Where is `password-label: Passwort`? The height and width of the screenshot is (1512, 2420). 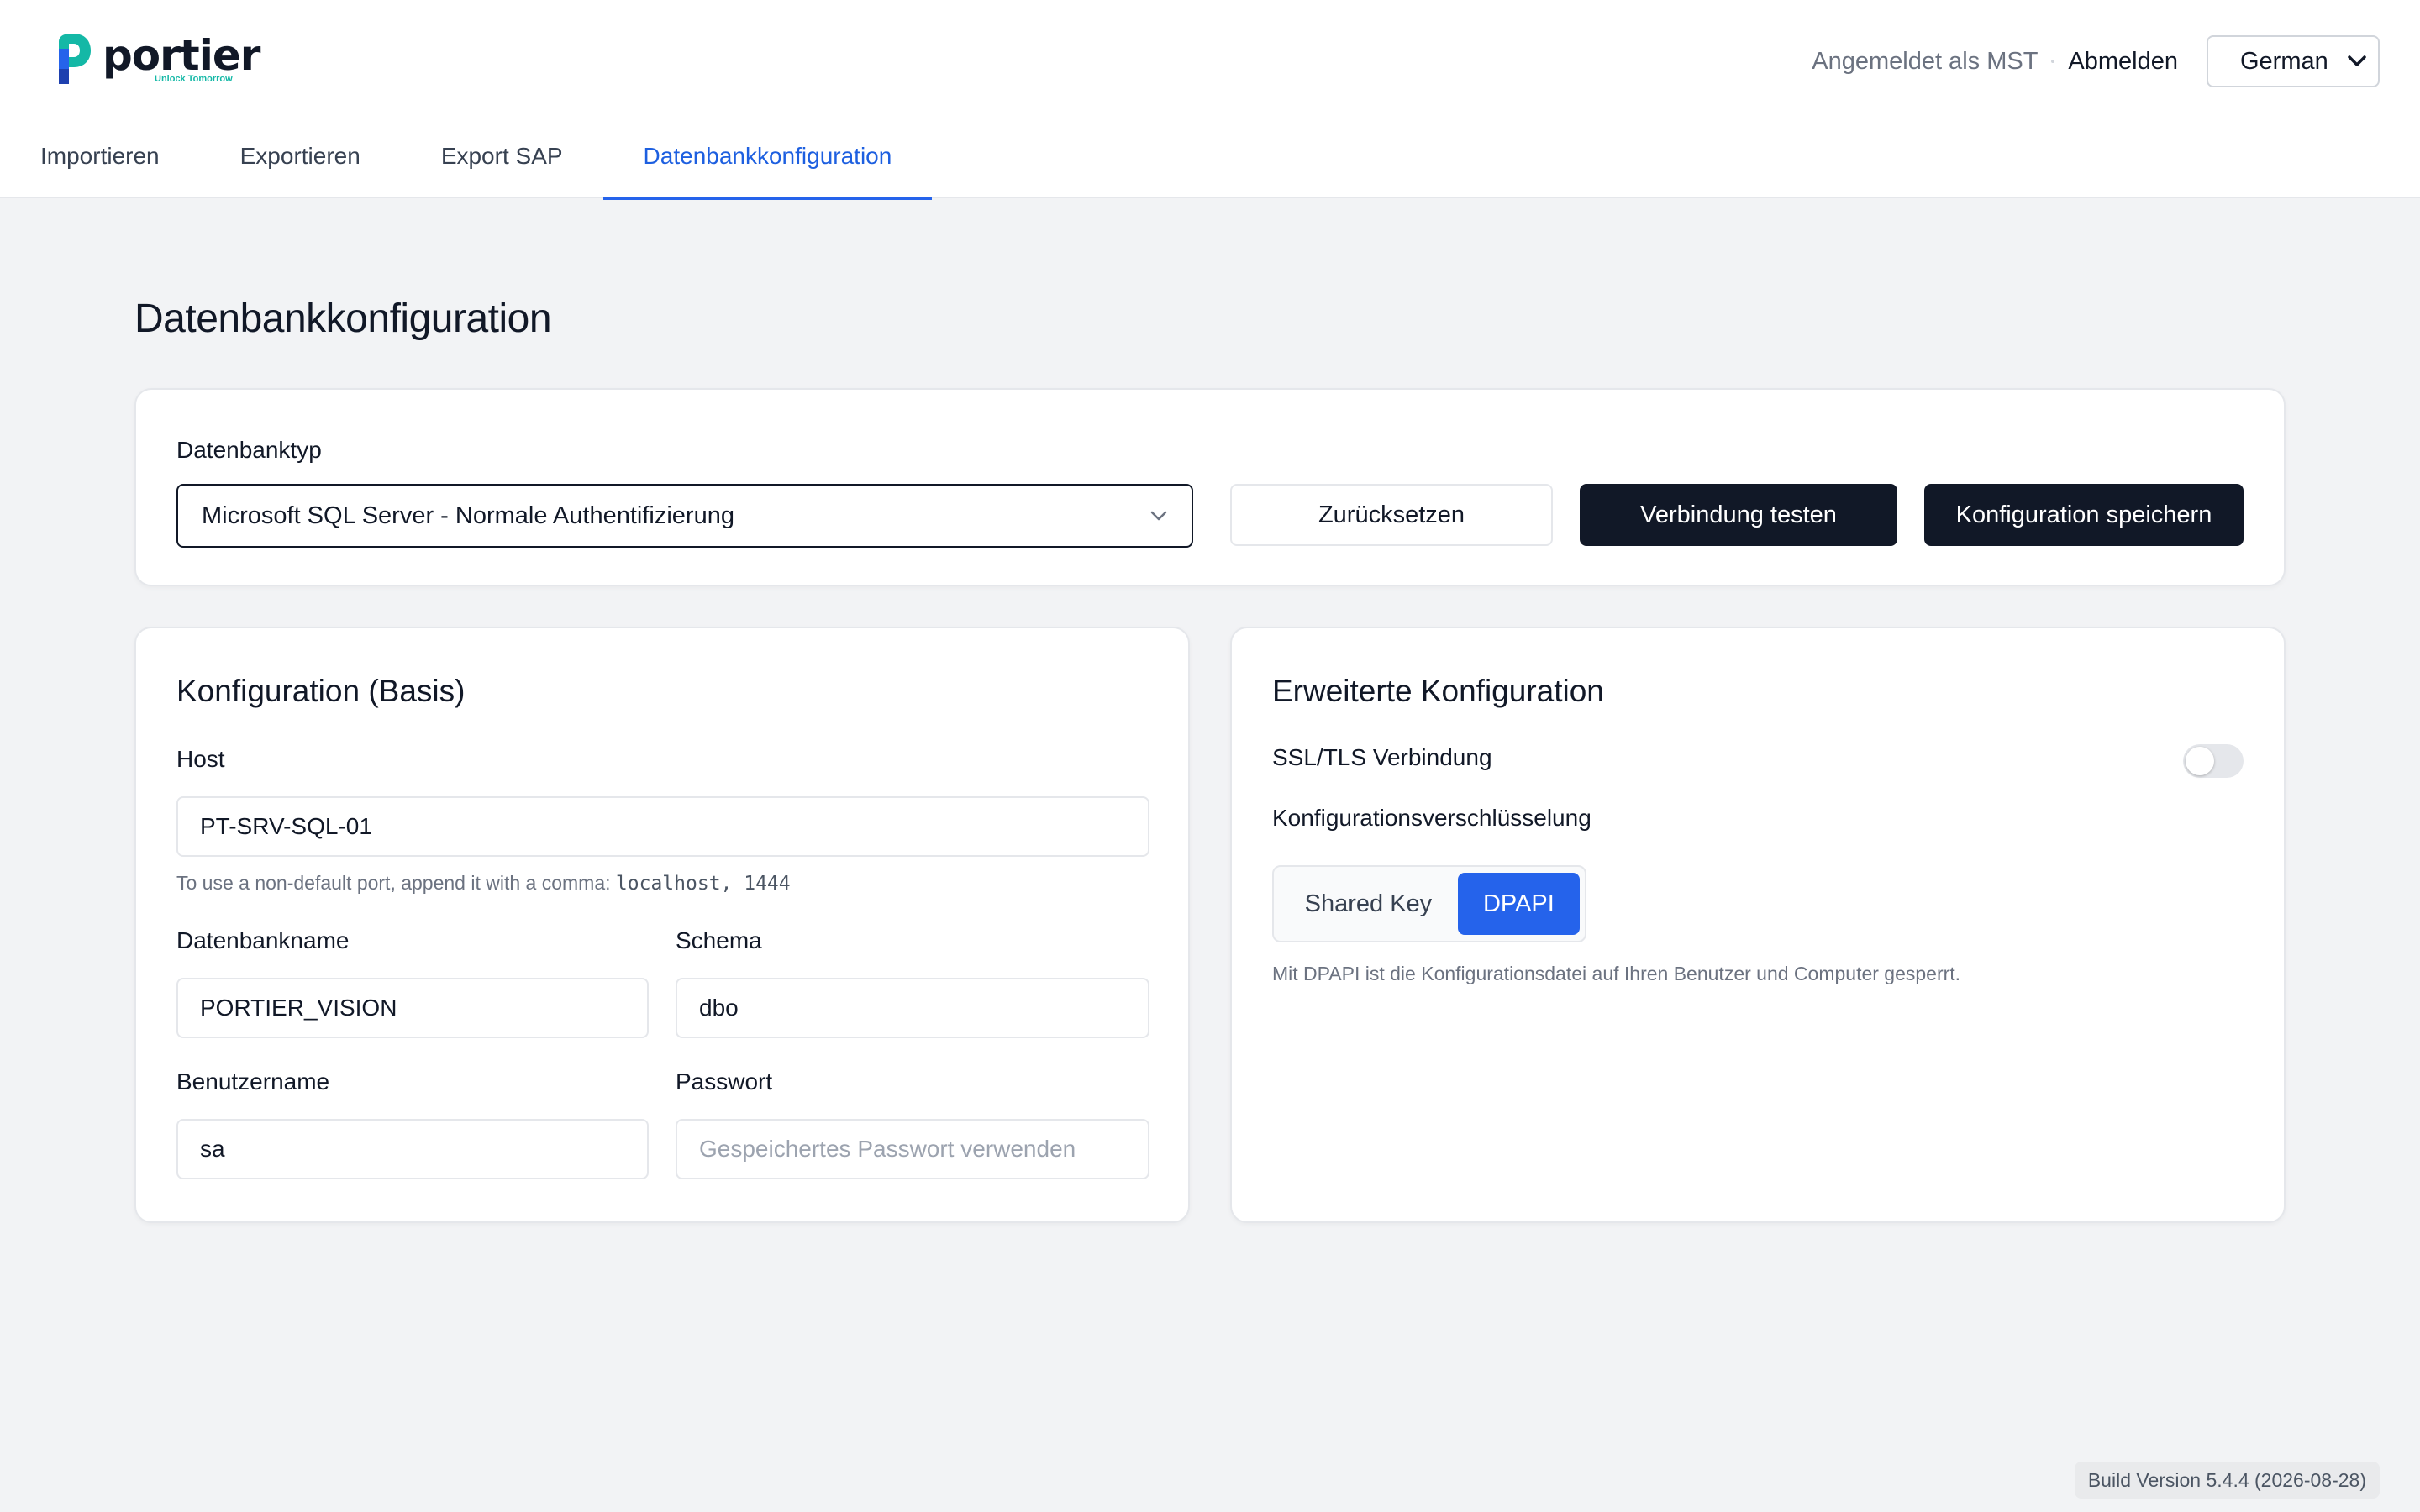 password-label: Passwort is located at coordinates (724, 1081).